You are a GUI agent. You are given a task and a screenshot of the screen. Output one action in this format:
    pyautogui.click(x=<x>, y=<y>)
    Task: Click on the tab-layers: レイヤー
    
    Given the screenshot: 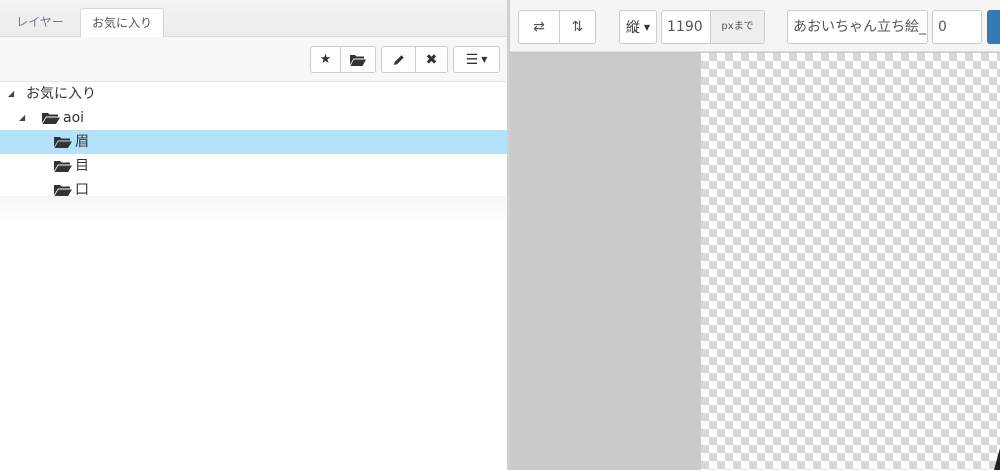 What is the action you would take?
    pyautogui.click(x=40, y=23)
    